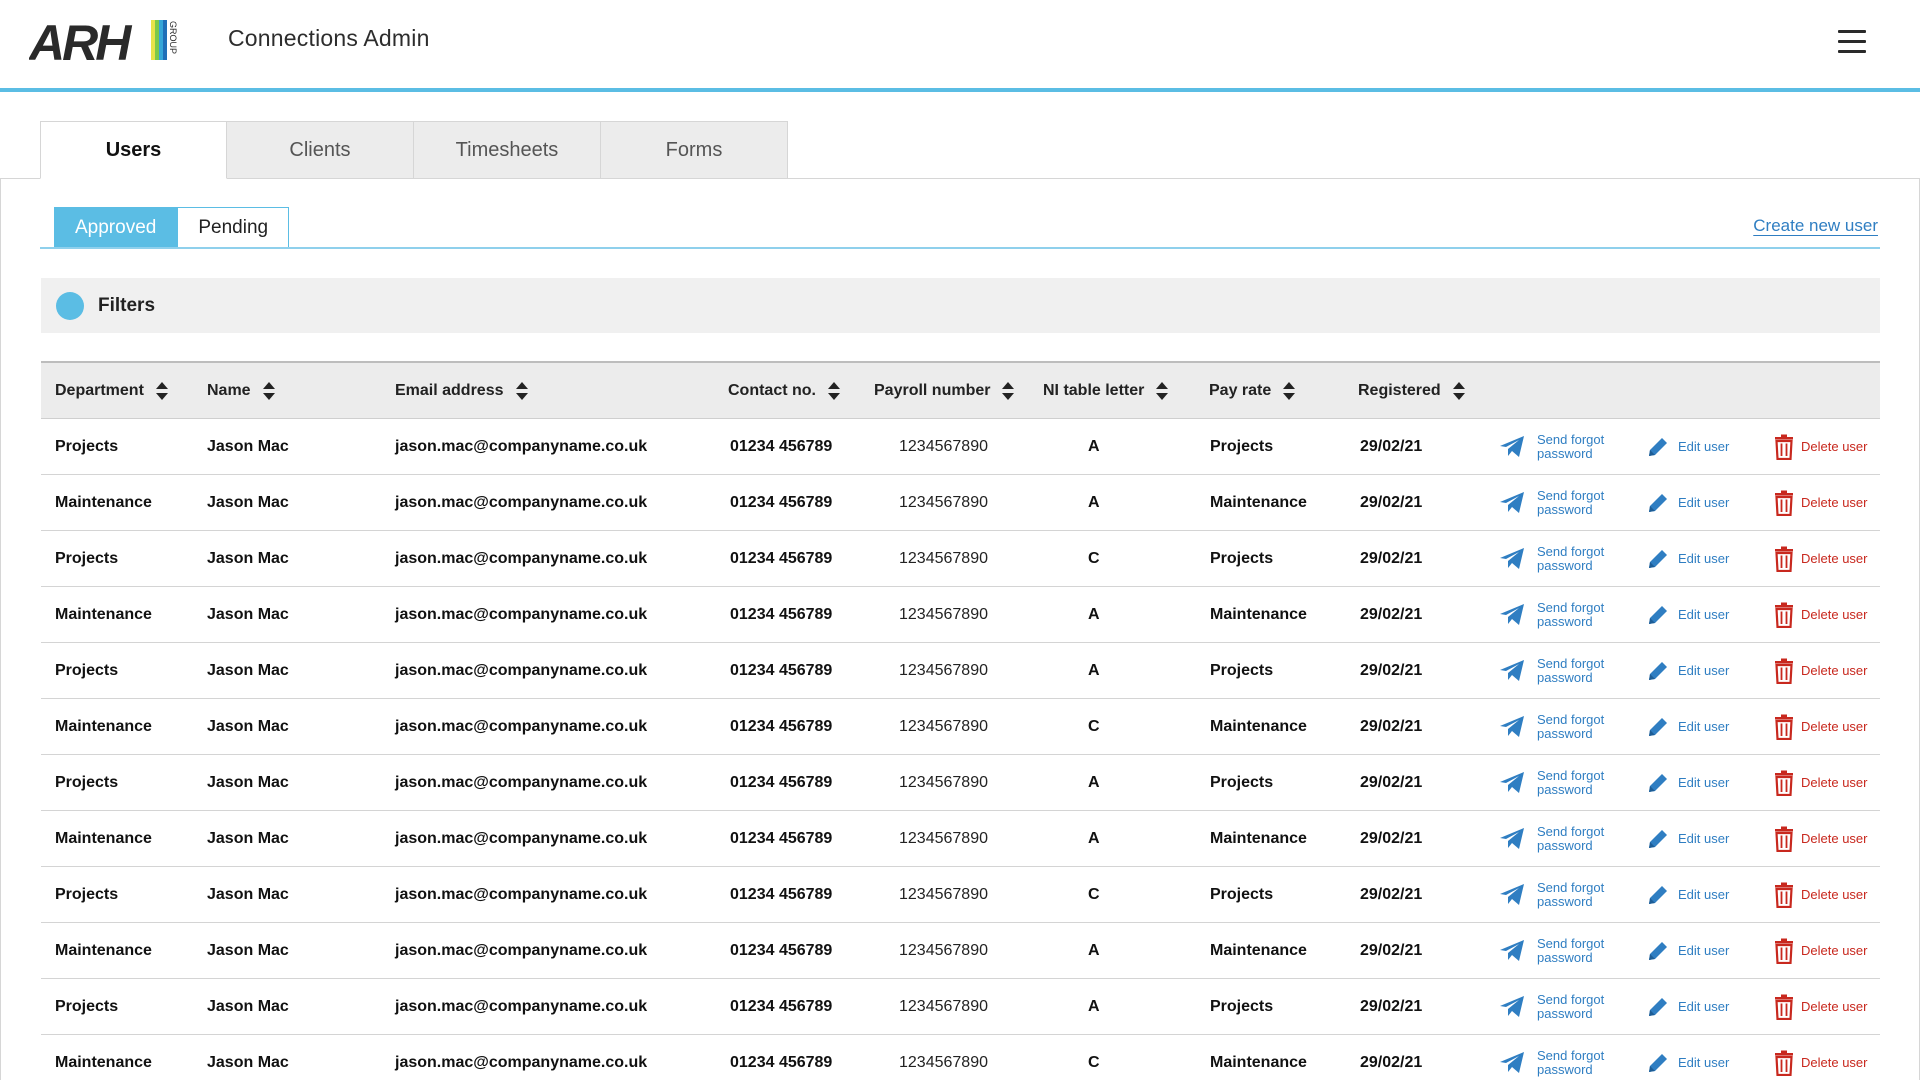  I want to click on tab-forms: Forms, so click(694, 150).